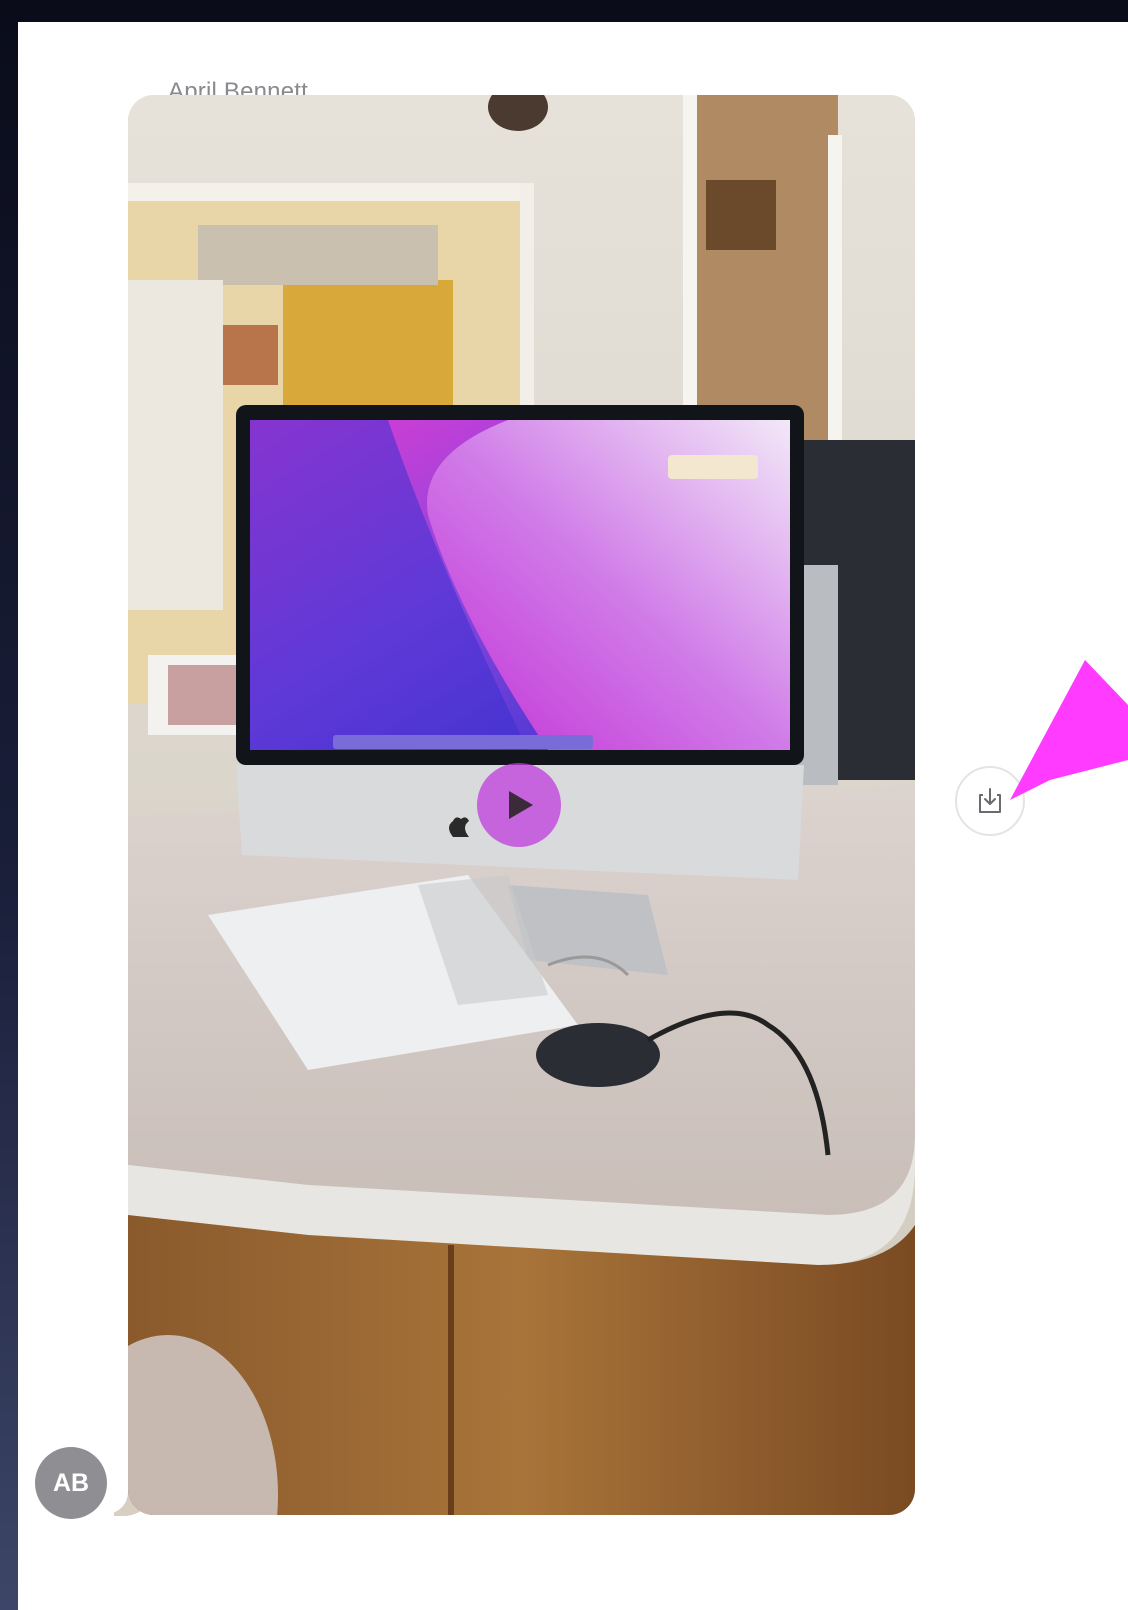 The width and height of the screenshot is (1128, 1610). I want to click on save-download-icon, so click(990, 800).